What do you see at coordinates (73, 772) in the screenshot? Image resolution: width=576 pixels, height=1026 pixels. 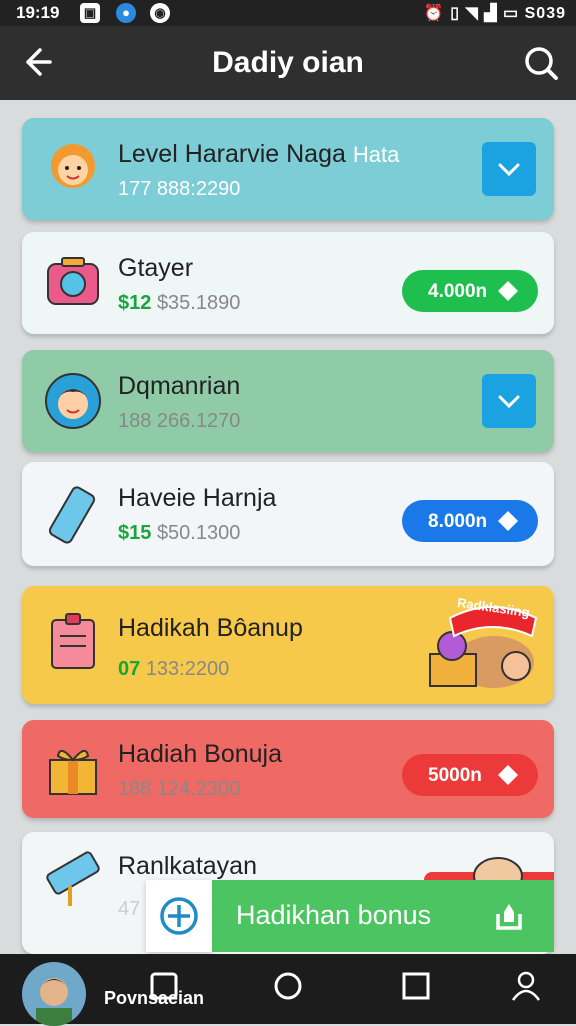 I see `gift-box-icon` at bounding box center [73, 772].